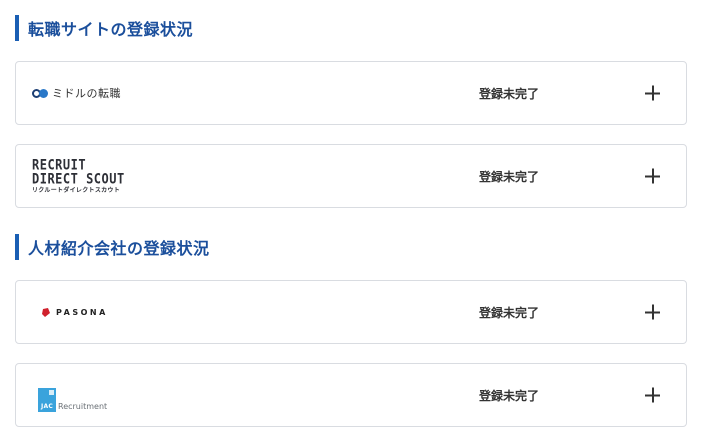 This screenshot has height=445, width=701. I want to click on jac-logo-mark-text: JAC, so click(47, 406).